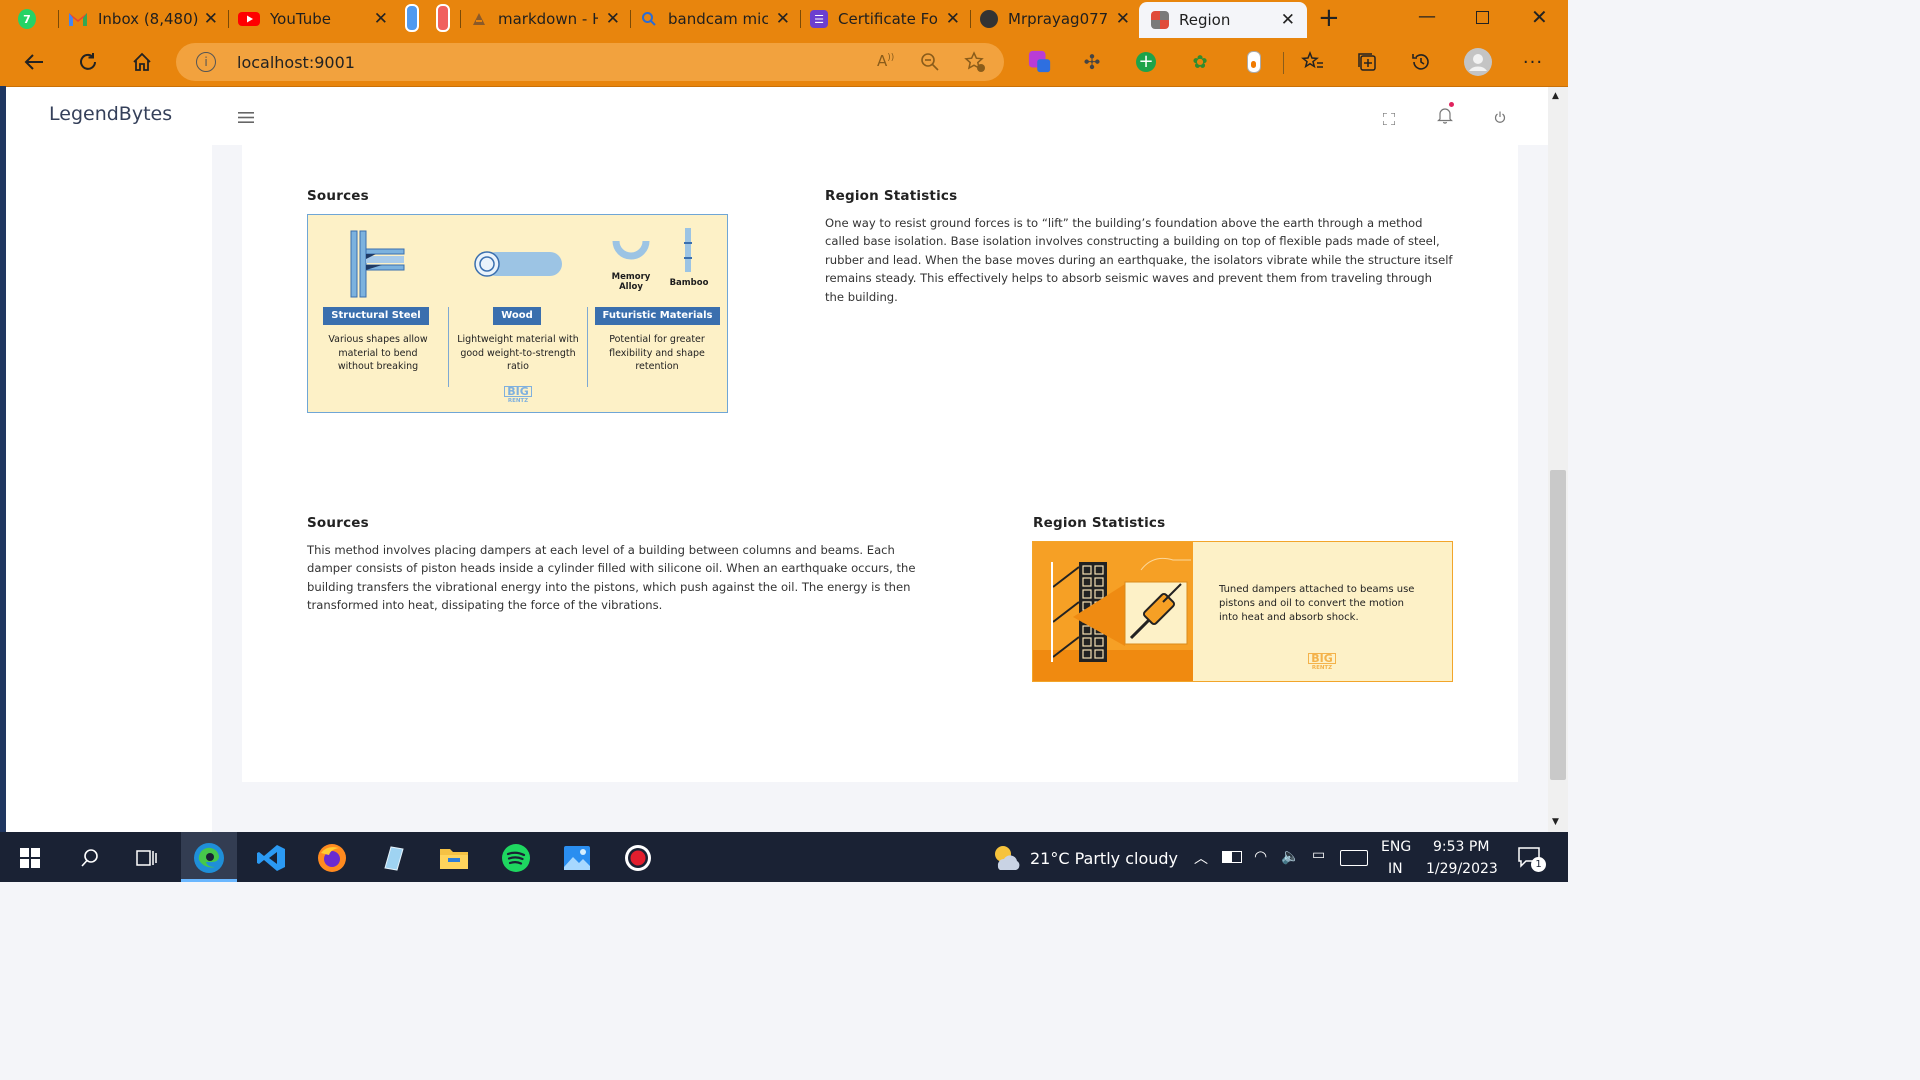 Image resolution: width=1920 pixels, height=1080 pixels. I want to click on app-icon, so click(1160, 20).